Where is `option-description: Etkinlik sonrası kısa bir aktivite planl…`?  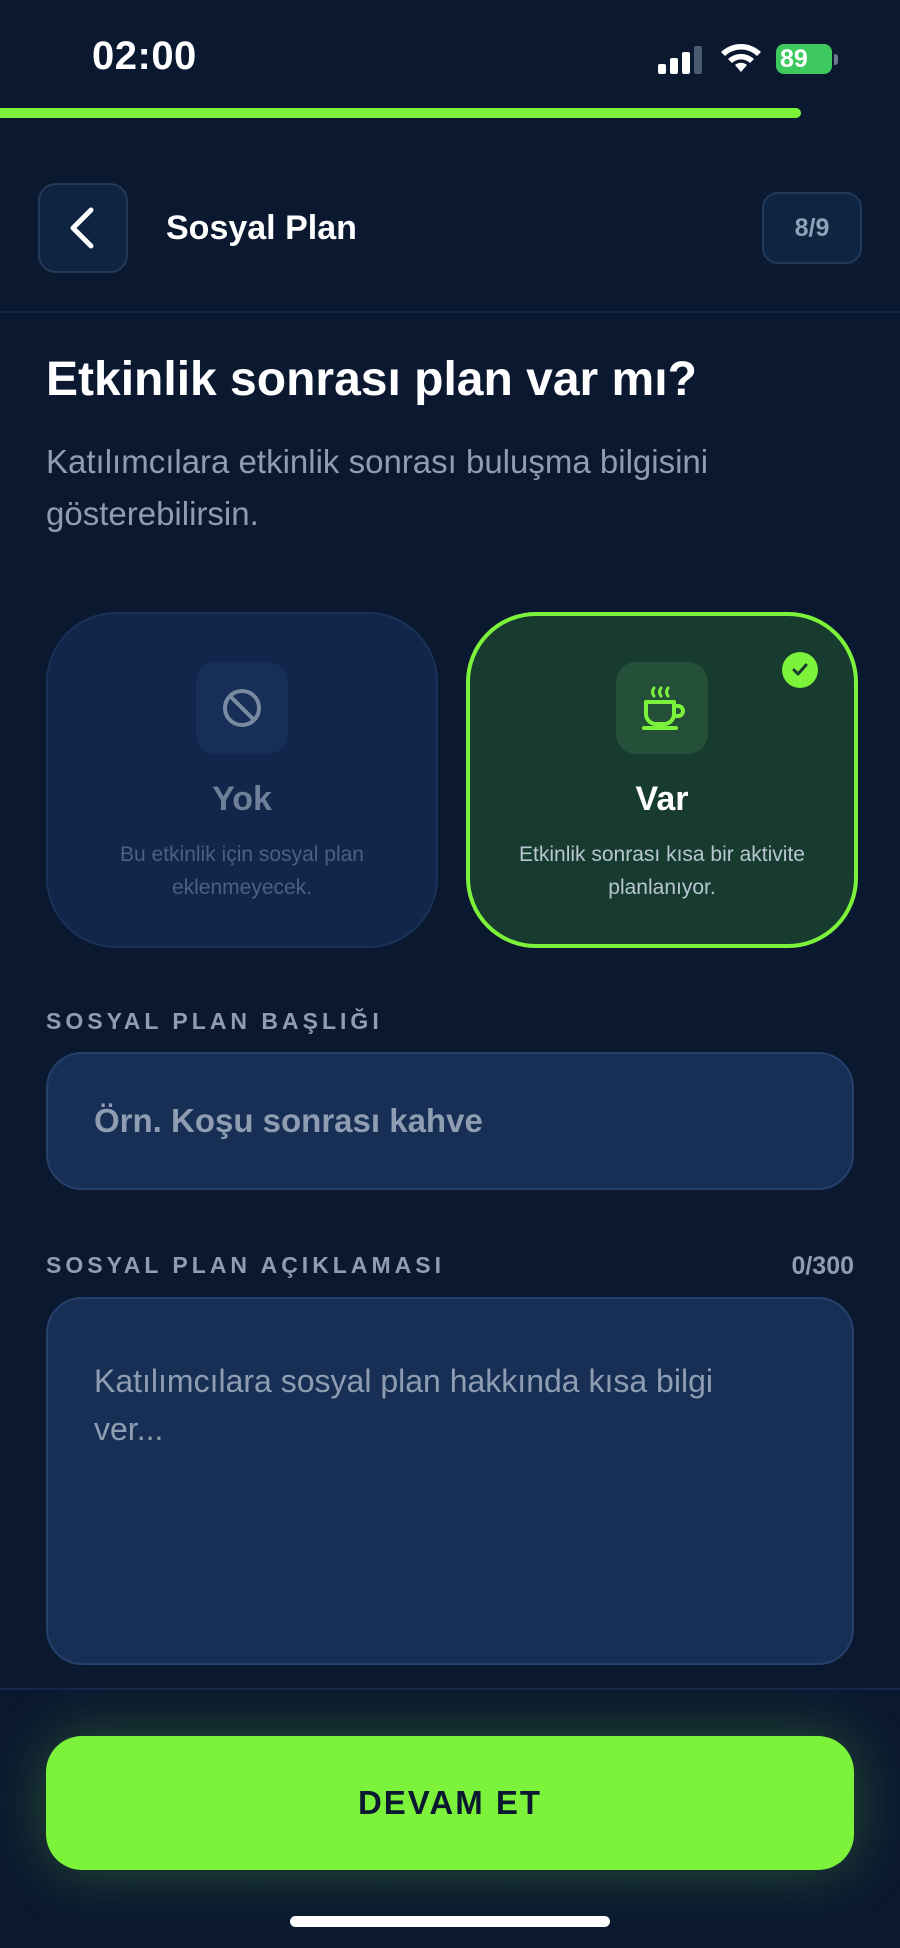
option-description: Etkinlik sonrası kısa bir aktivite planl… is located at coordinates (662, 871).